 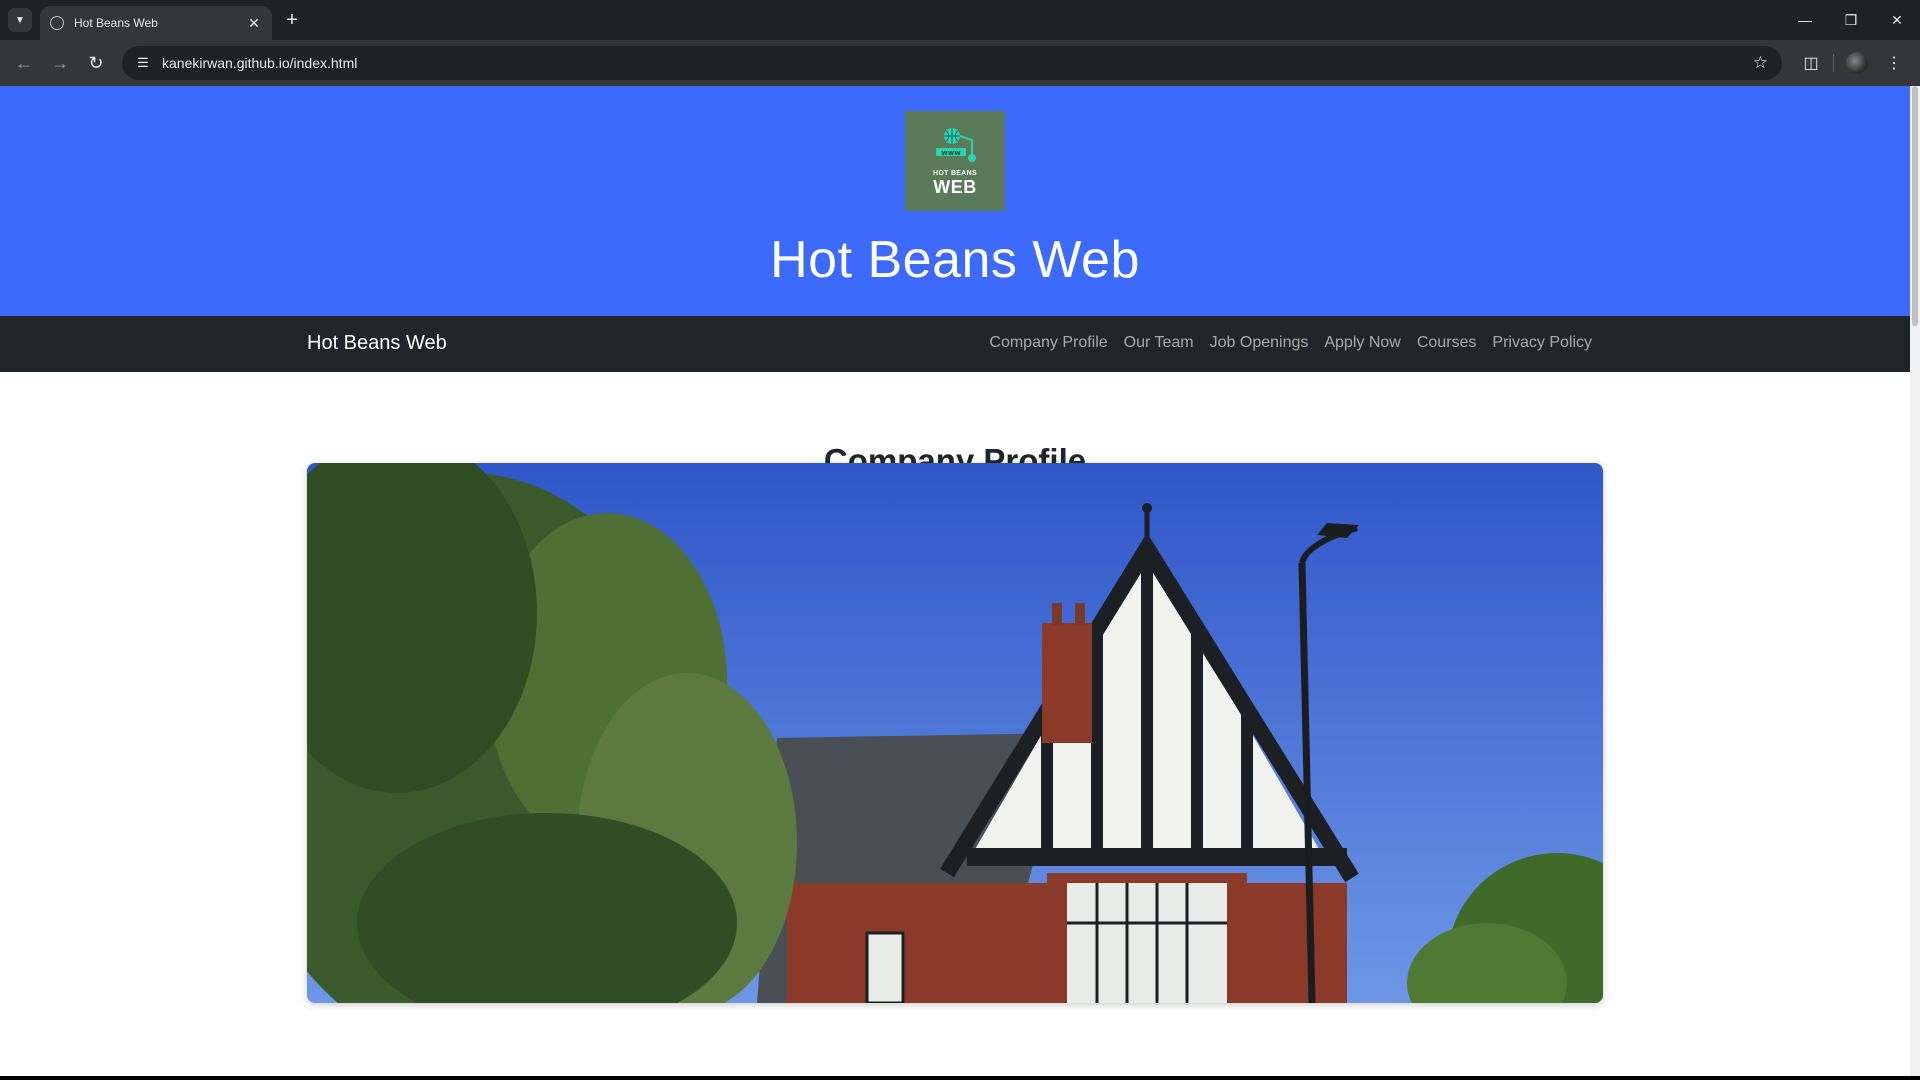 I want to click on tab-close-icon: ✕, so click(x=254, y=23).